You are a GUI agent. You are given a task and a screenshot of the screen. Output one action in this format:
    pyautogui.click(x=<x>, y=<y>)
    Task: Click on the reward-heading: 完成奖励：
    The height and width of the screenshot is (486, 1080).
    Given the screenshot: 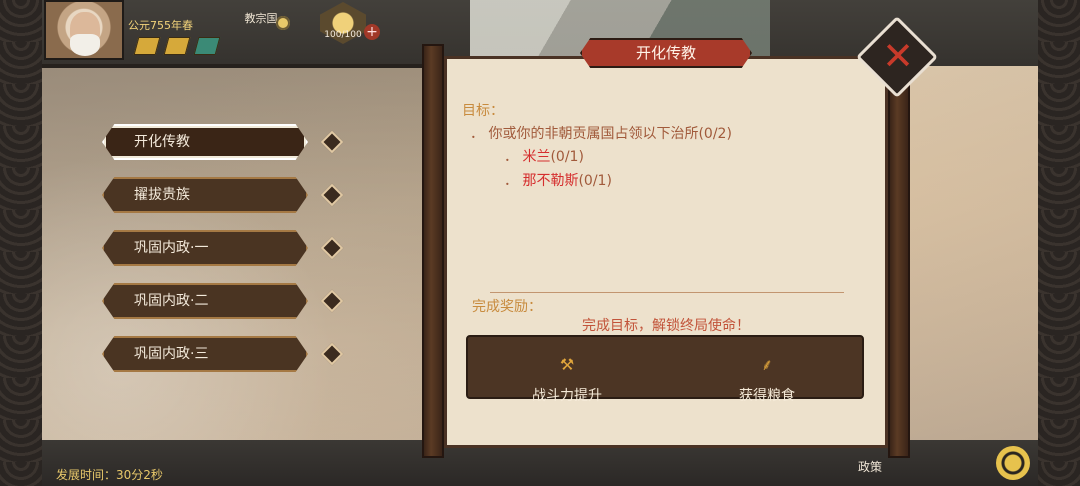 What is the action you would take?
    pyautogui.click(x=507, y=307)
    